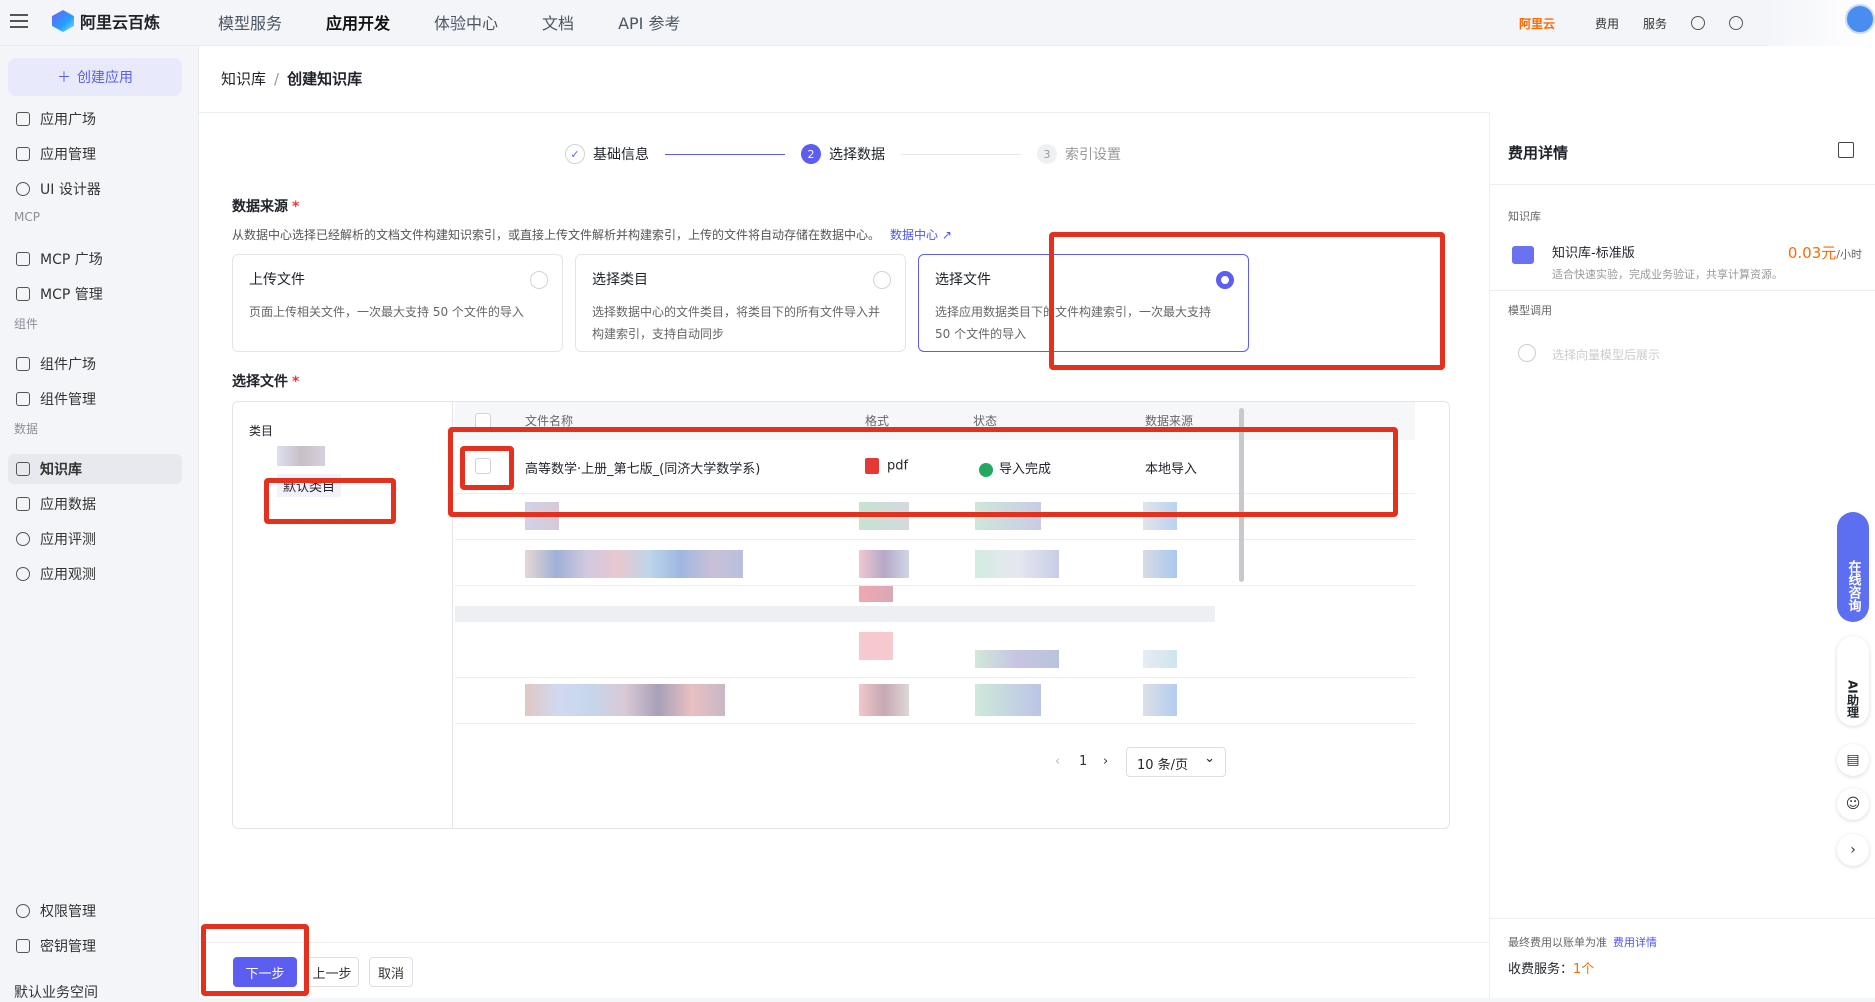  I want to click on breadcrumb-current: 创建知识库, so click(325, 79).